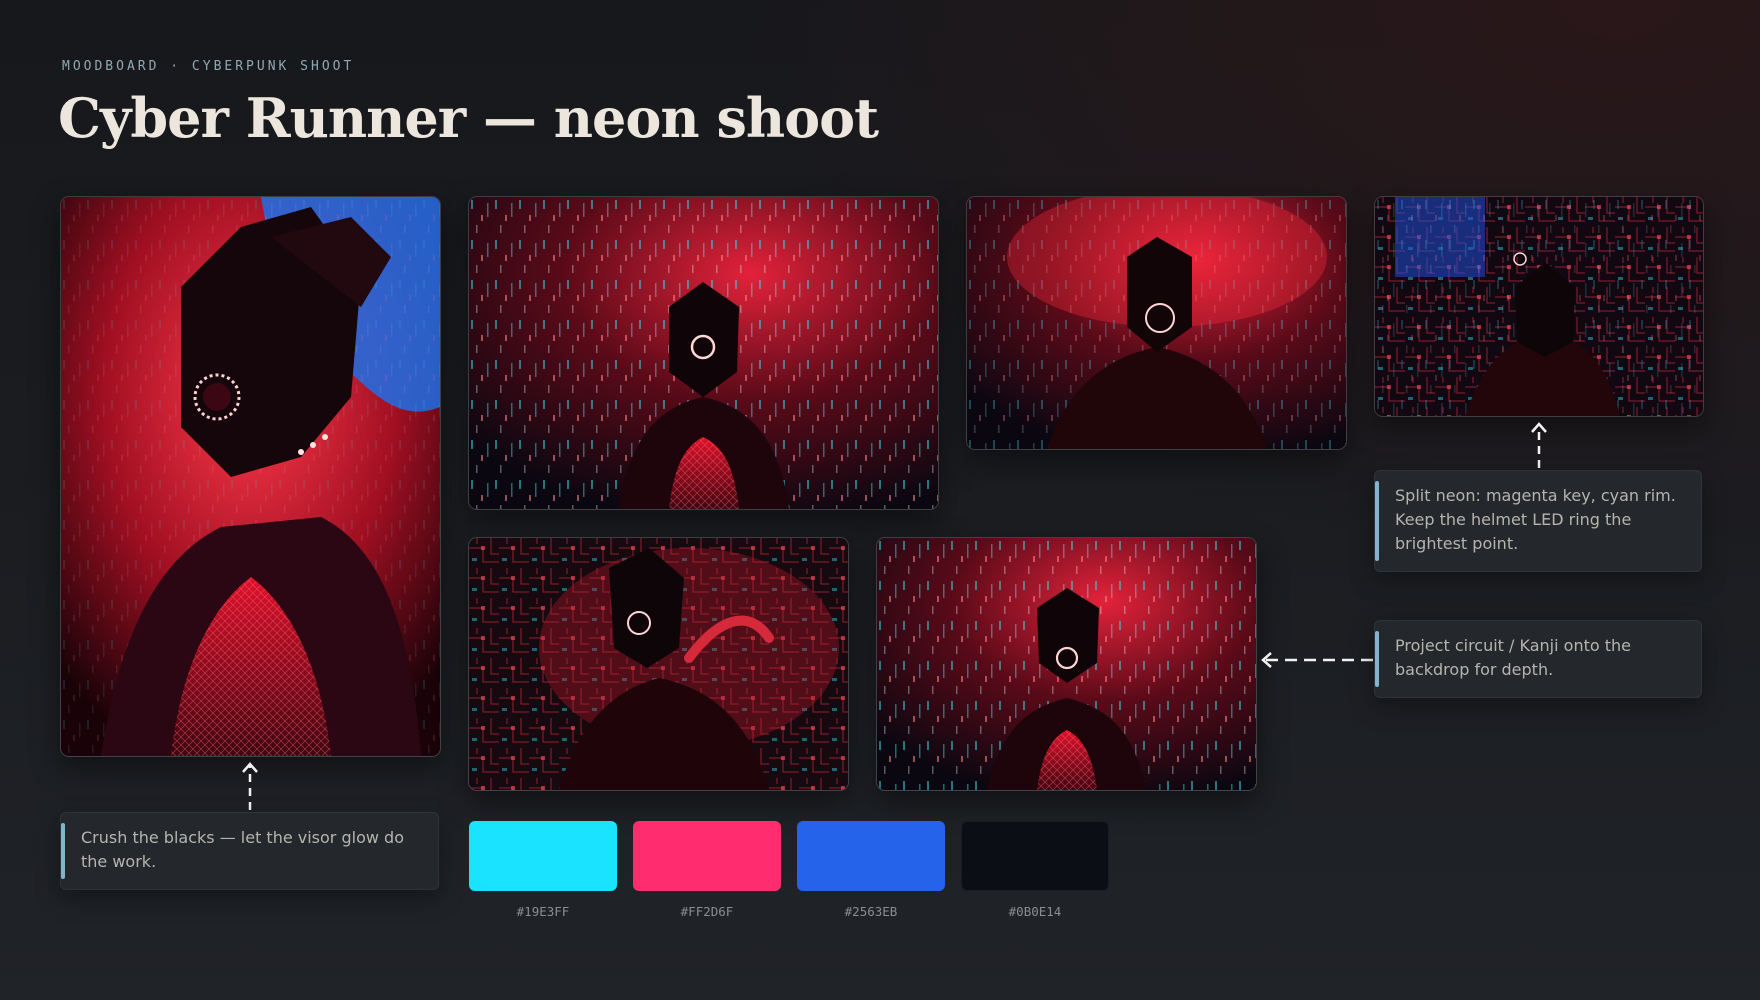 The height and width of the screenshot is (1000, 1760). Describe the element at coordinates (1539, 427) in the screenshot. I see `arrow-up-icon` at that location.